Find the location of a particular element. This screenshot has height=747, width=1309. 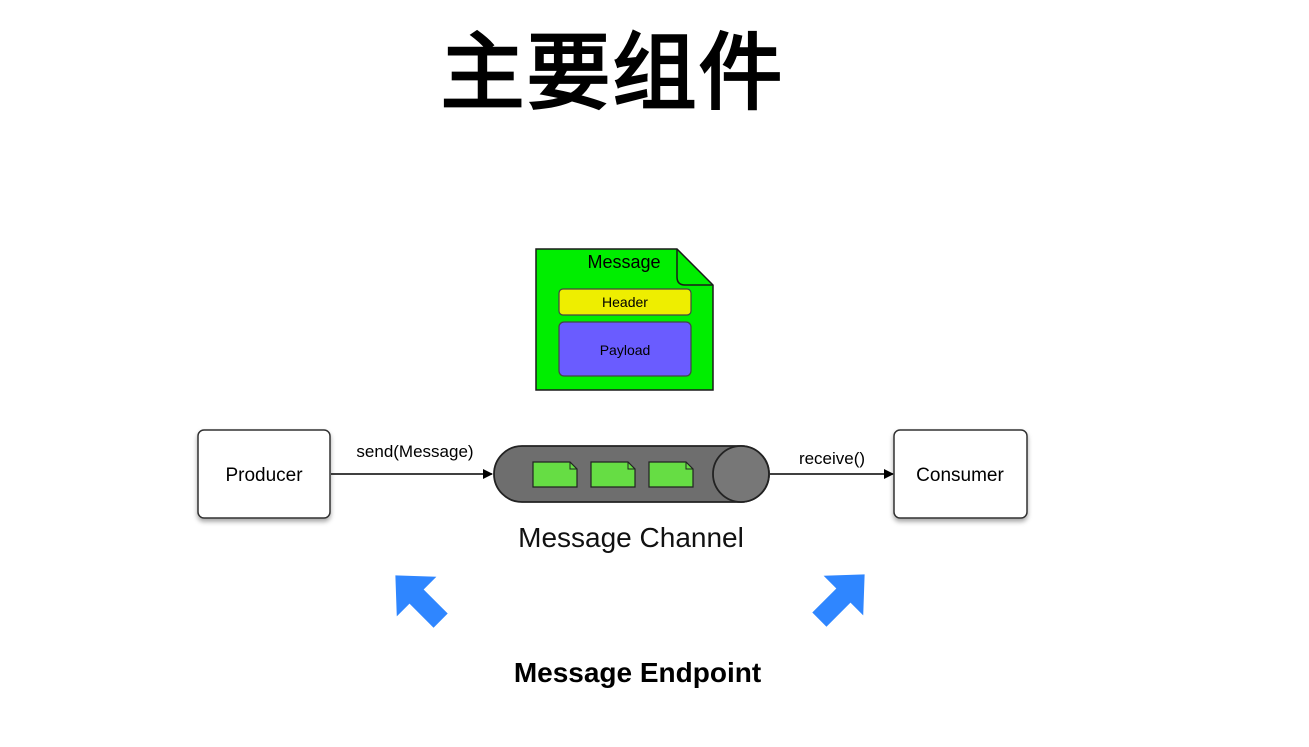

endpoint-label: Message Endpoint is located at coordinates (637, 672).